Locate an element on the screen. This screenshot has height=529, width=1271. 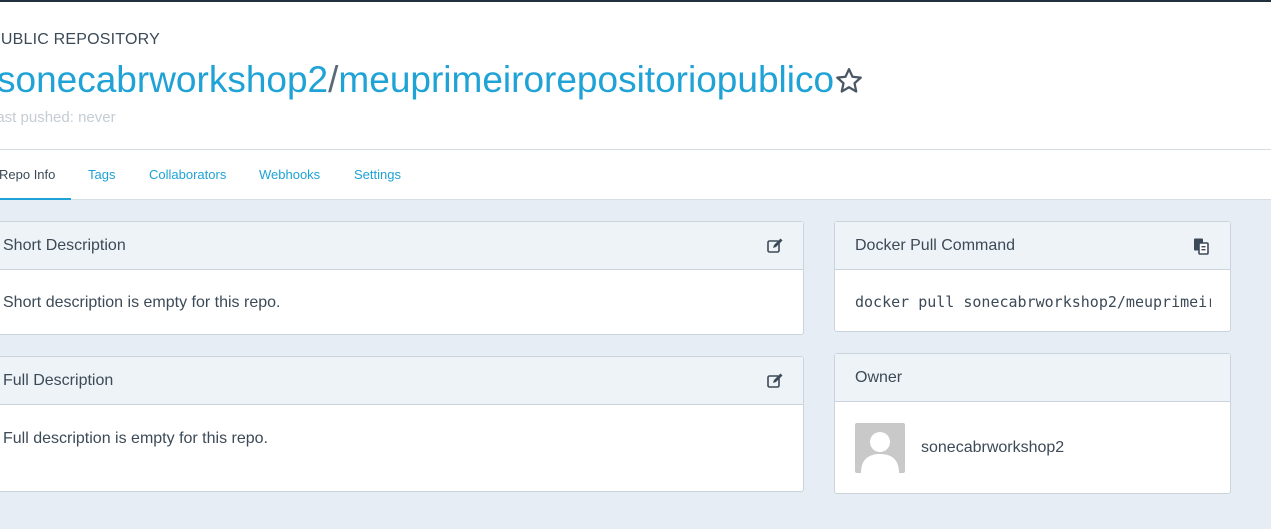
repo-name-link: meuprimeirorepositoriopublico is located at coordinates (586, 79).